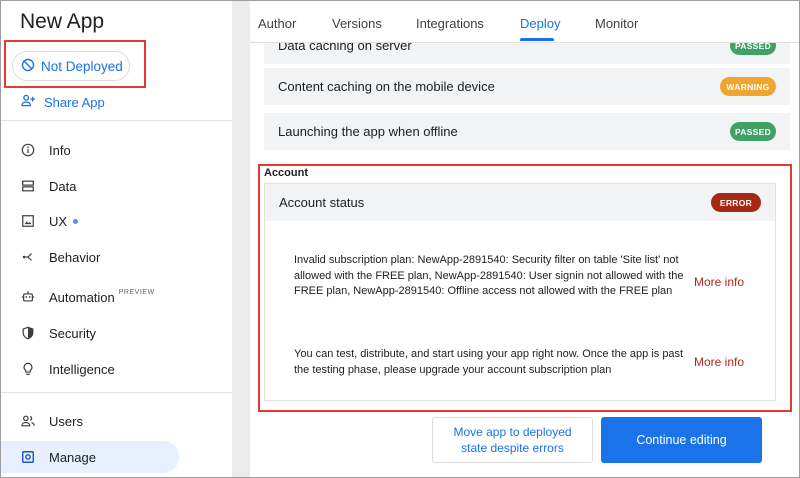  What do you see at coordinates (60, 150) in the screenshot?
I see `sidebar-item-label: Info` at bounding box center [60, 150].